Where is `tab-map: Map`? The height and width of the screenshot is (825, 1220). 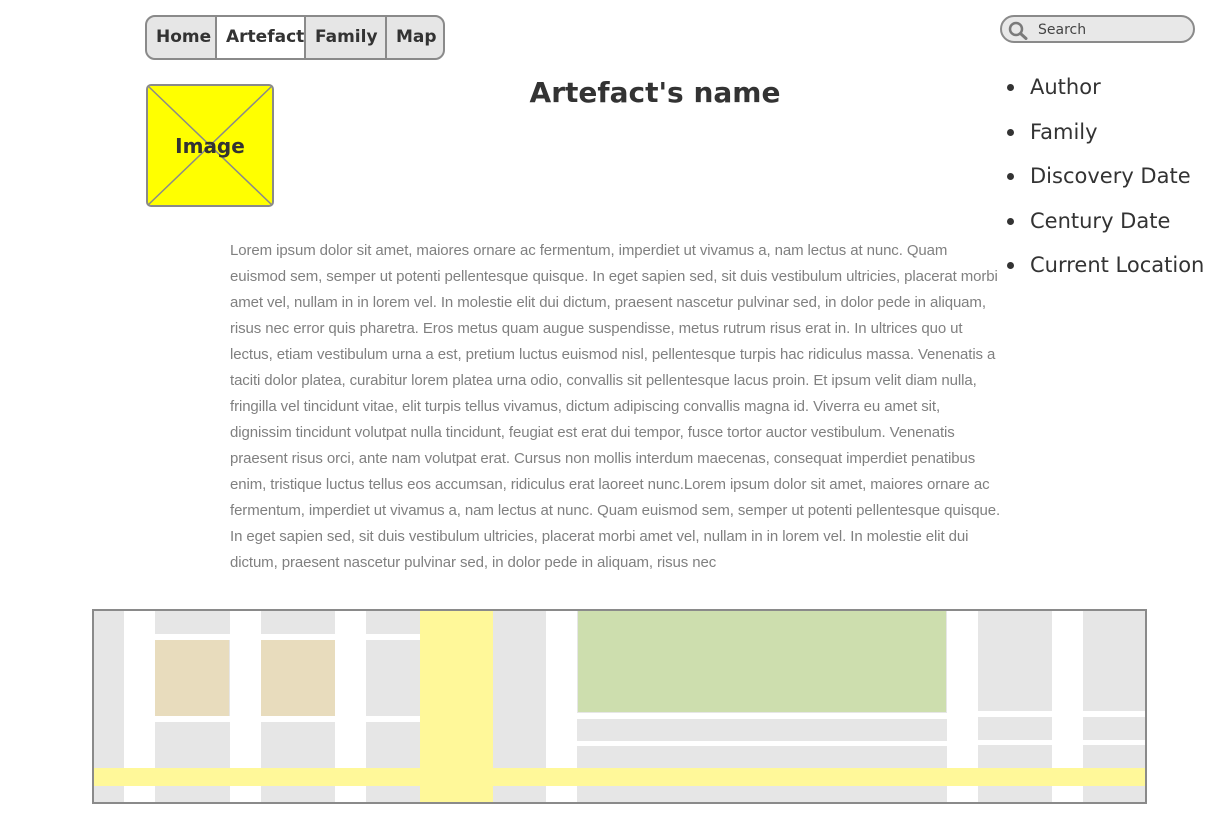
tab-map: Map is located at coordinates (415, 37).